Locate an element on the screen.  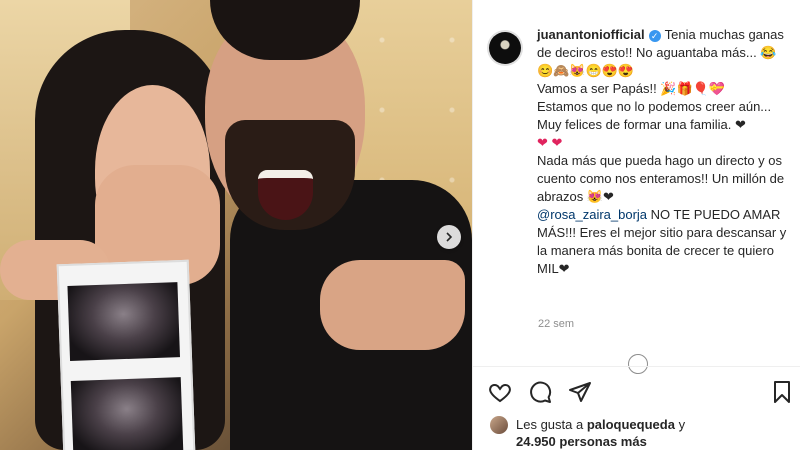
post-username: juanantoniofficial is located at coordinates (591, 34).